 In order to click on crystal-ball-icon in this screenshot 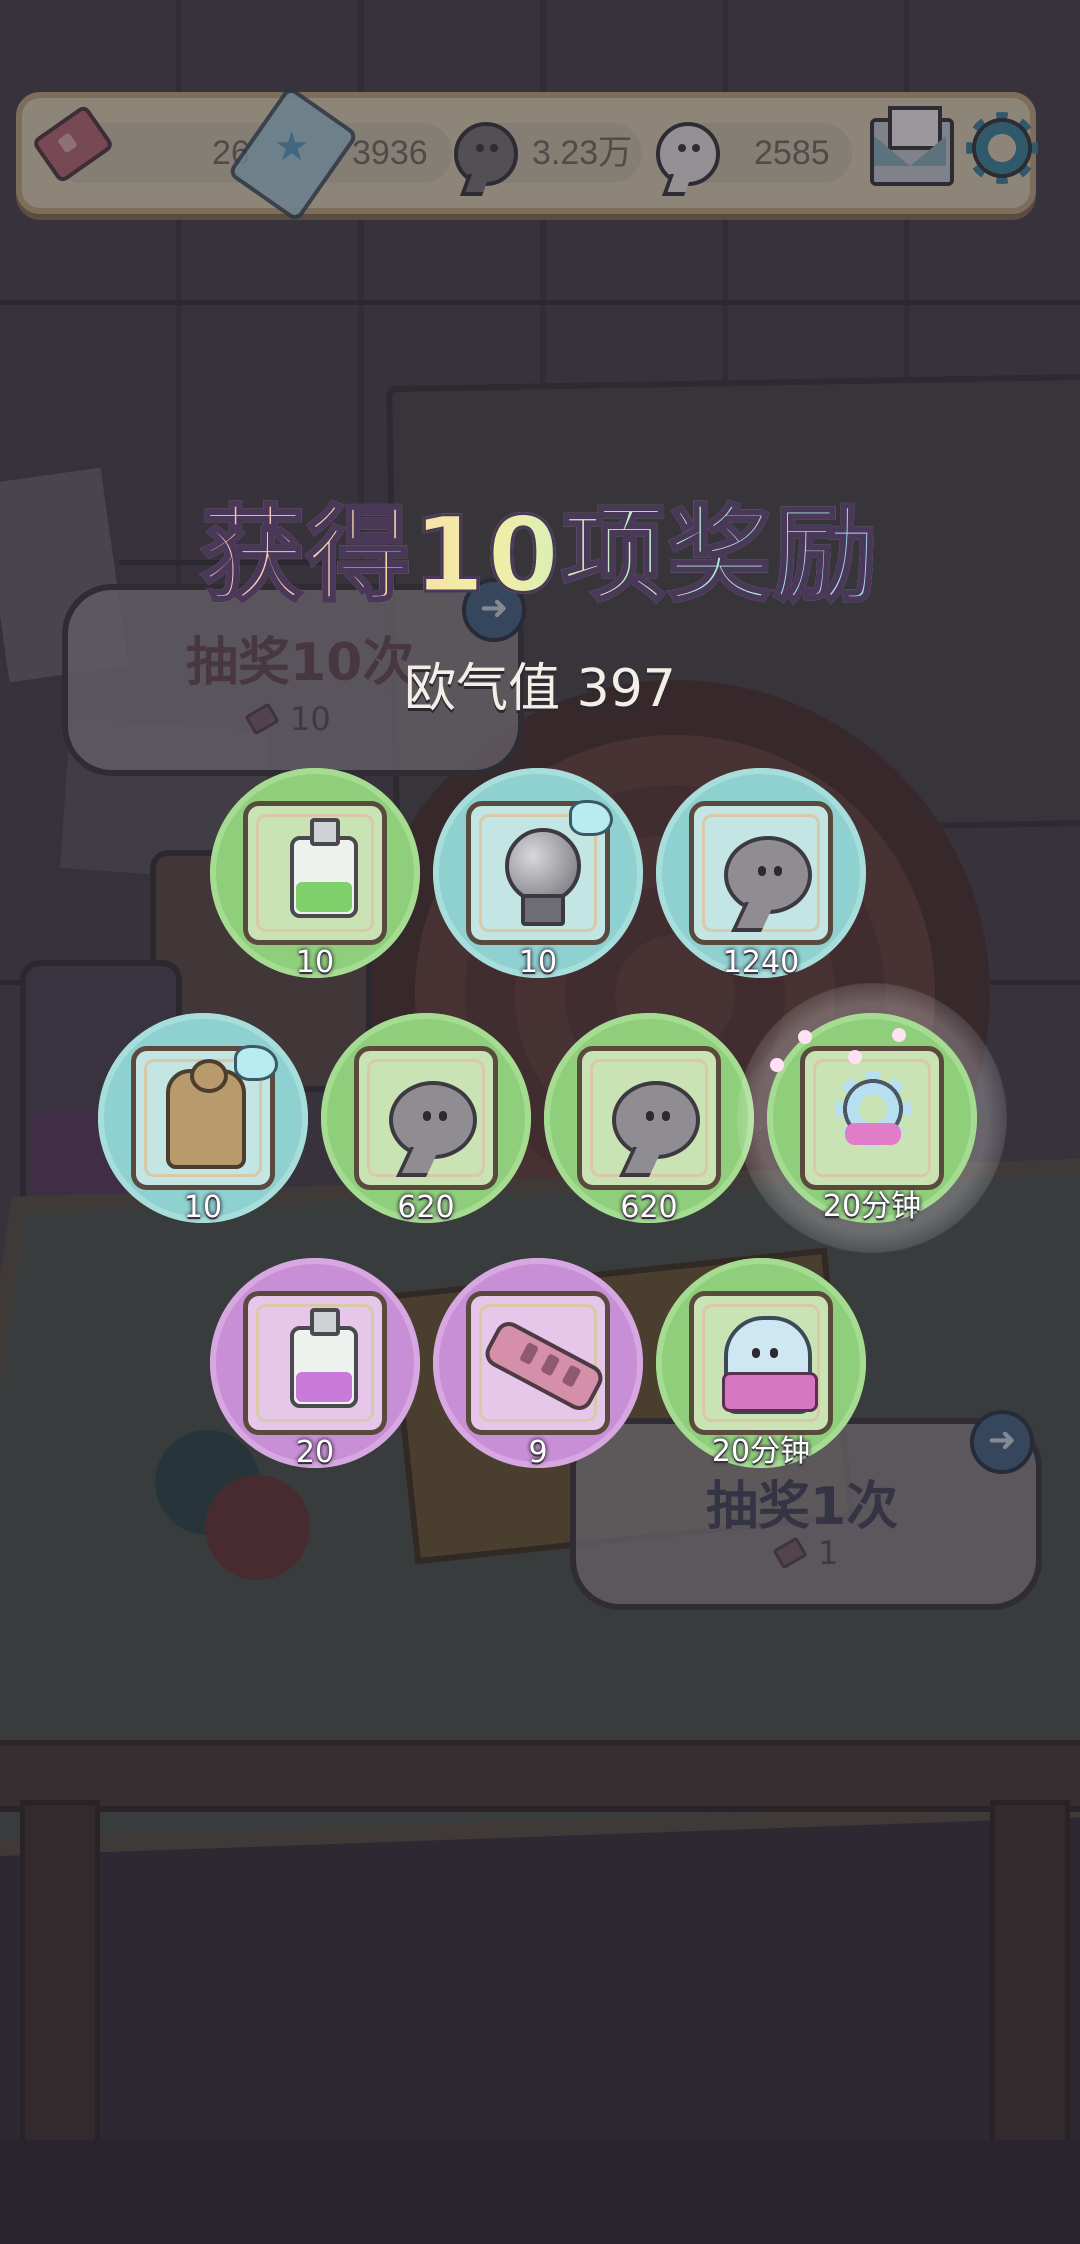, I will do `click(543, 877)`.